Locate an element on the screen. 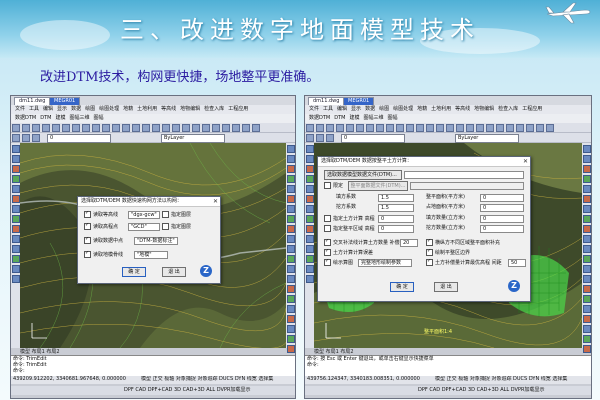  mode-button: DPF is located at coordinates (423, 390).